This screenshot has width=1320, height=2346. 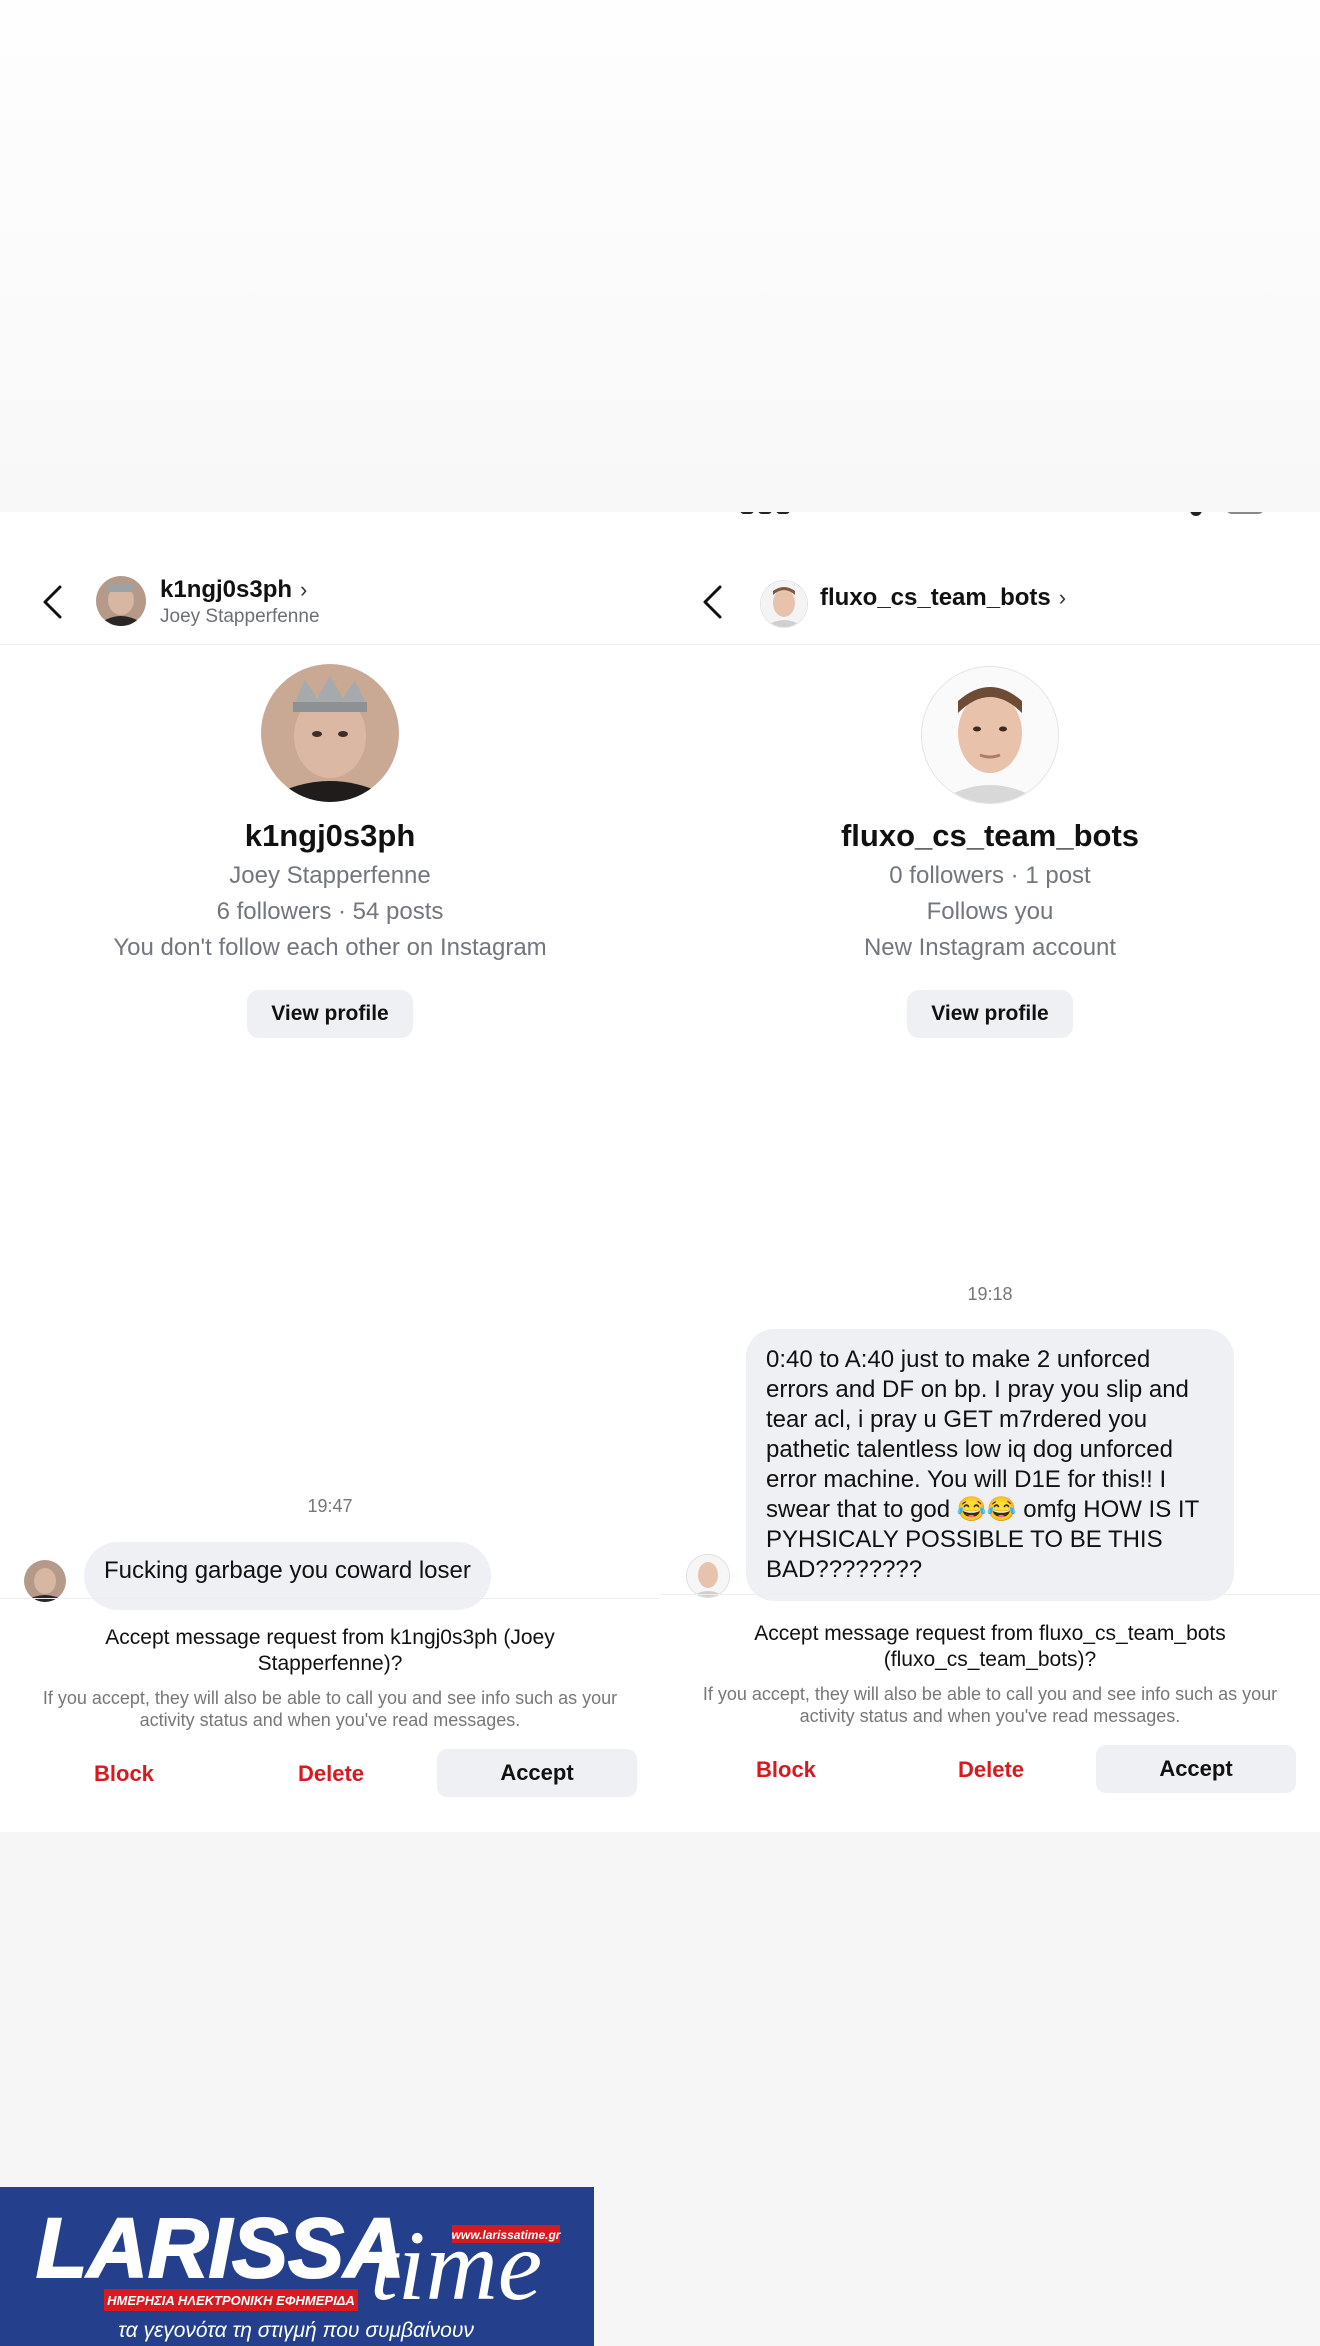 I want to click on svg-text: LARISSA, so click(x=220, y=2248).